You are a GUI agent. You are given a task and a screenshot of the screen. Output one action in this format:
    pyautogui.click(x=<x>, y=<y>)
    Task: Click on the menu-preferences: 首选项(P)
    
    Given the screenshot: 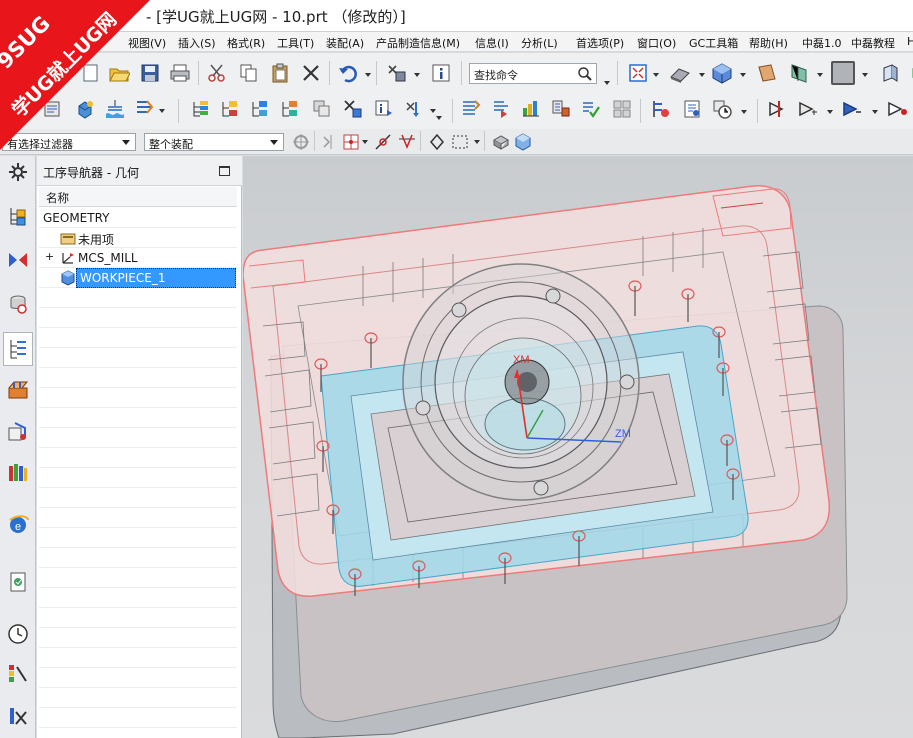 What is the action you would take?
    pyautogui.click(x=600, y=43)
    